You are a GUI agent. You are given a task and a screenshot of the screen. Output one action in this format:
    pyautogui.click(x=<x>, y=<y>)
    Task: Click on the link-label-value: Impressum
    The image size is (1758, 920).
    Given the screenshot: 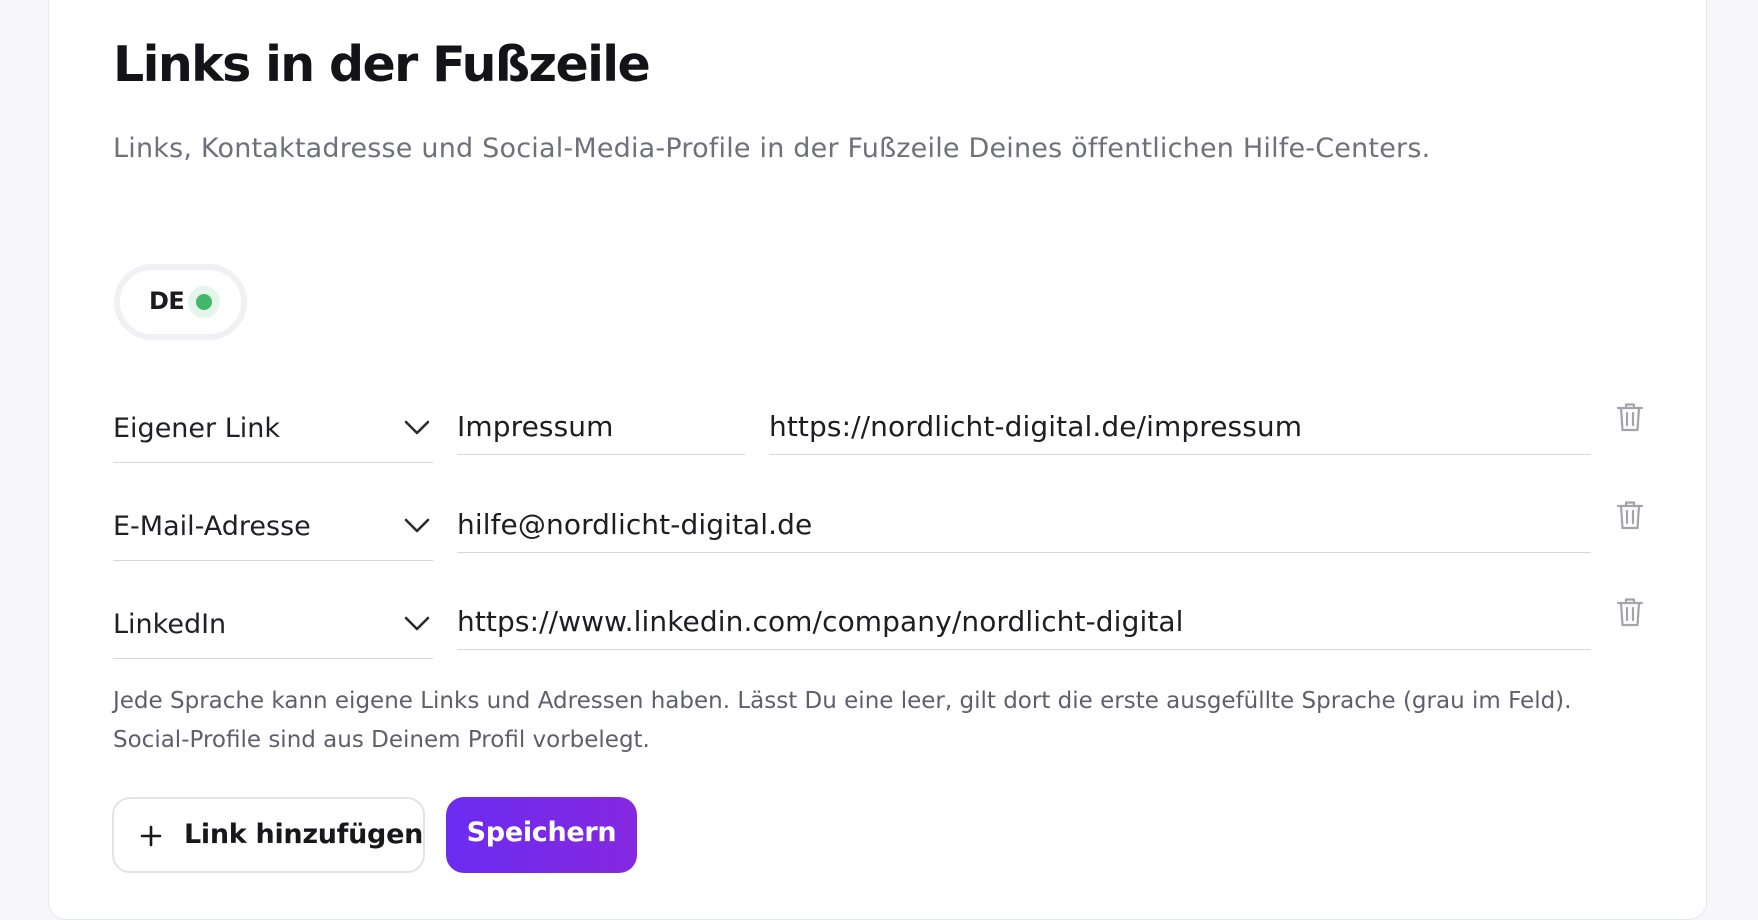 What is the action you would take?
    pyautogui.click(x=535, y=426)
    